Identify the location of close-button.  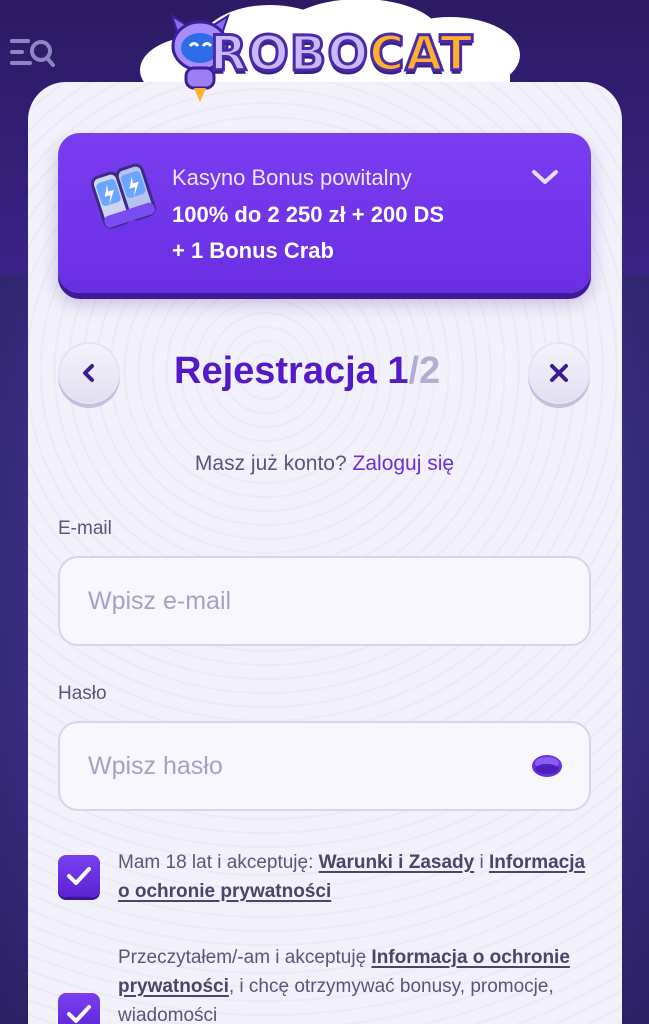
(559, 373).